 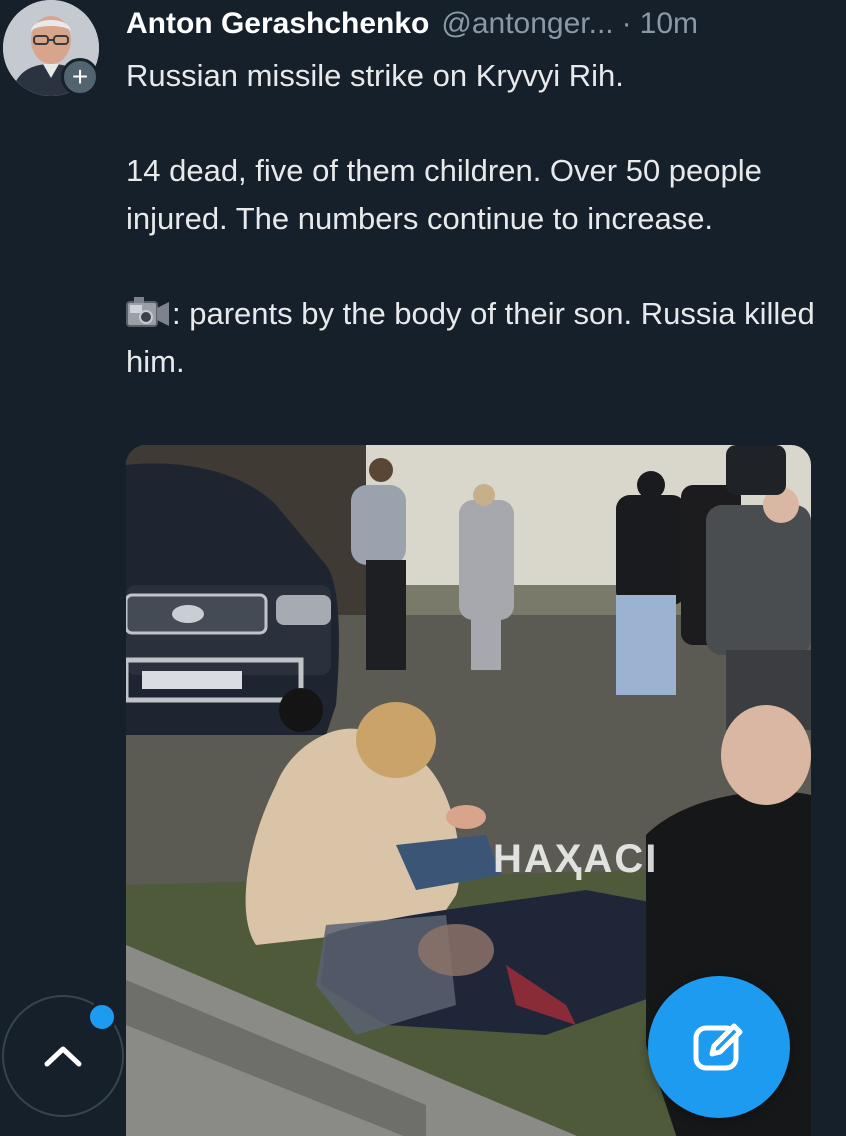 What do you see at coordinates (277, 24) in the screenshot?
I see `author-name: Anton Gerashchenko` at bounding box center [277, 24].